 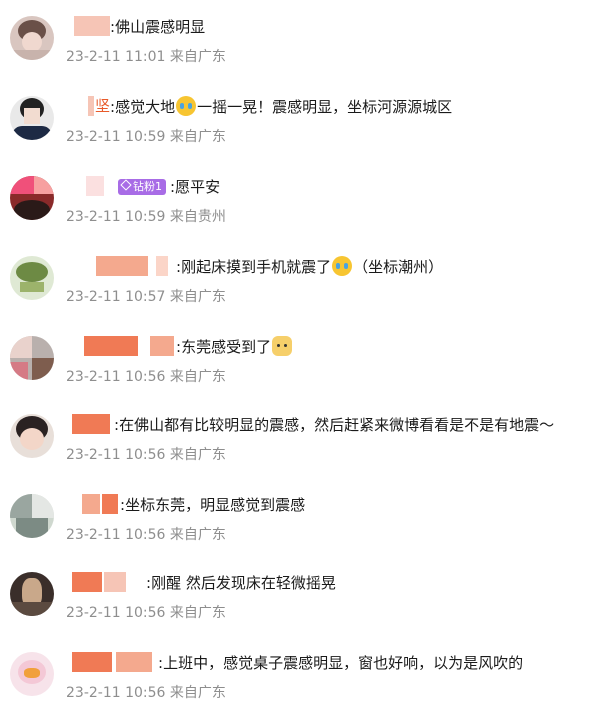 What do you see at coordinates (102, 106) in the screenshot?
I see `username-tail: 坚` at bounding box center [102, 106].